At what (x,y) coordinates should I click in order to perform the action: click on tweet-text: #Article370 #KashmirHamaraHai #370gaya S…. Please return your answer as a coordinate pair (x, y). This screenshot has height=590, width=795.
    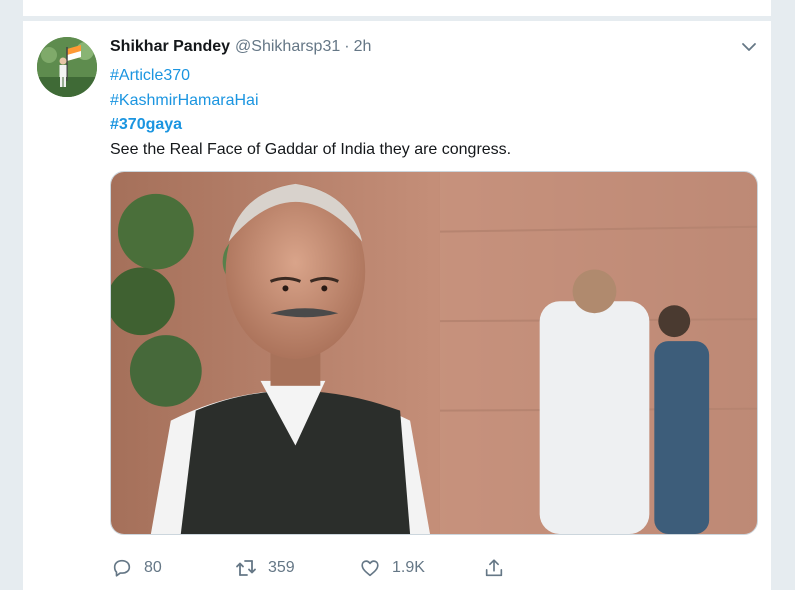
    Looking at the image, I should click on (430, 113).